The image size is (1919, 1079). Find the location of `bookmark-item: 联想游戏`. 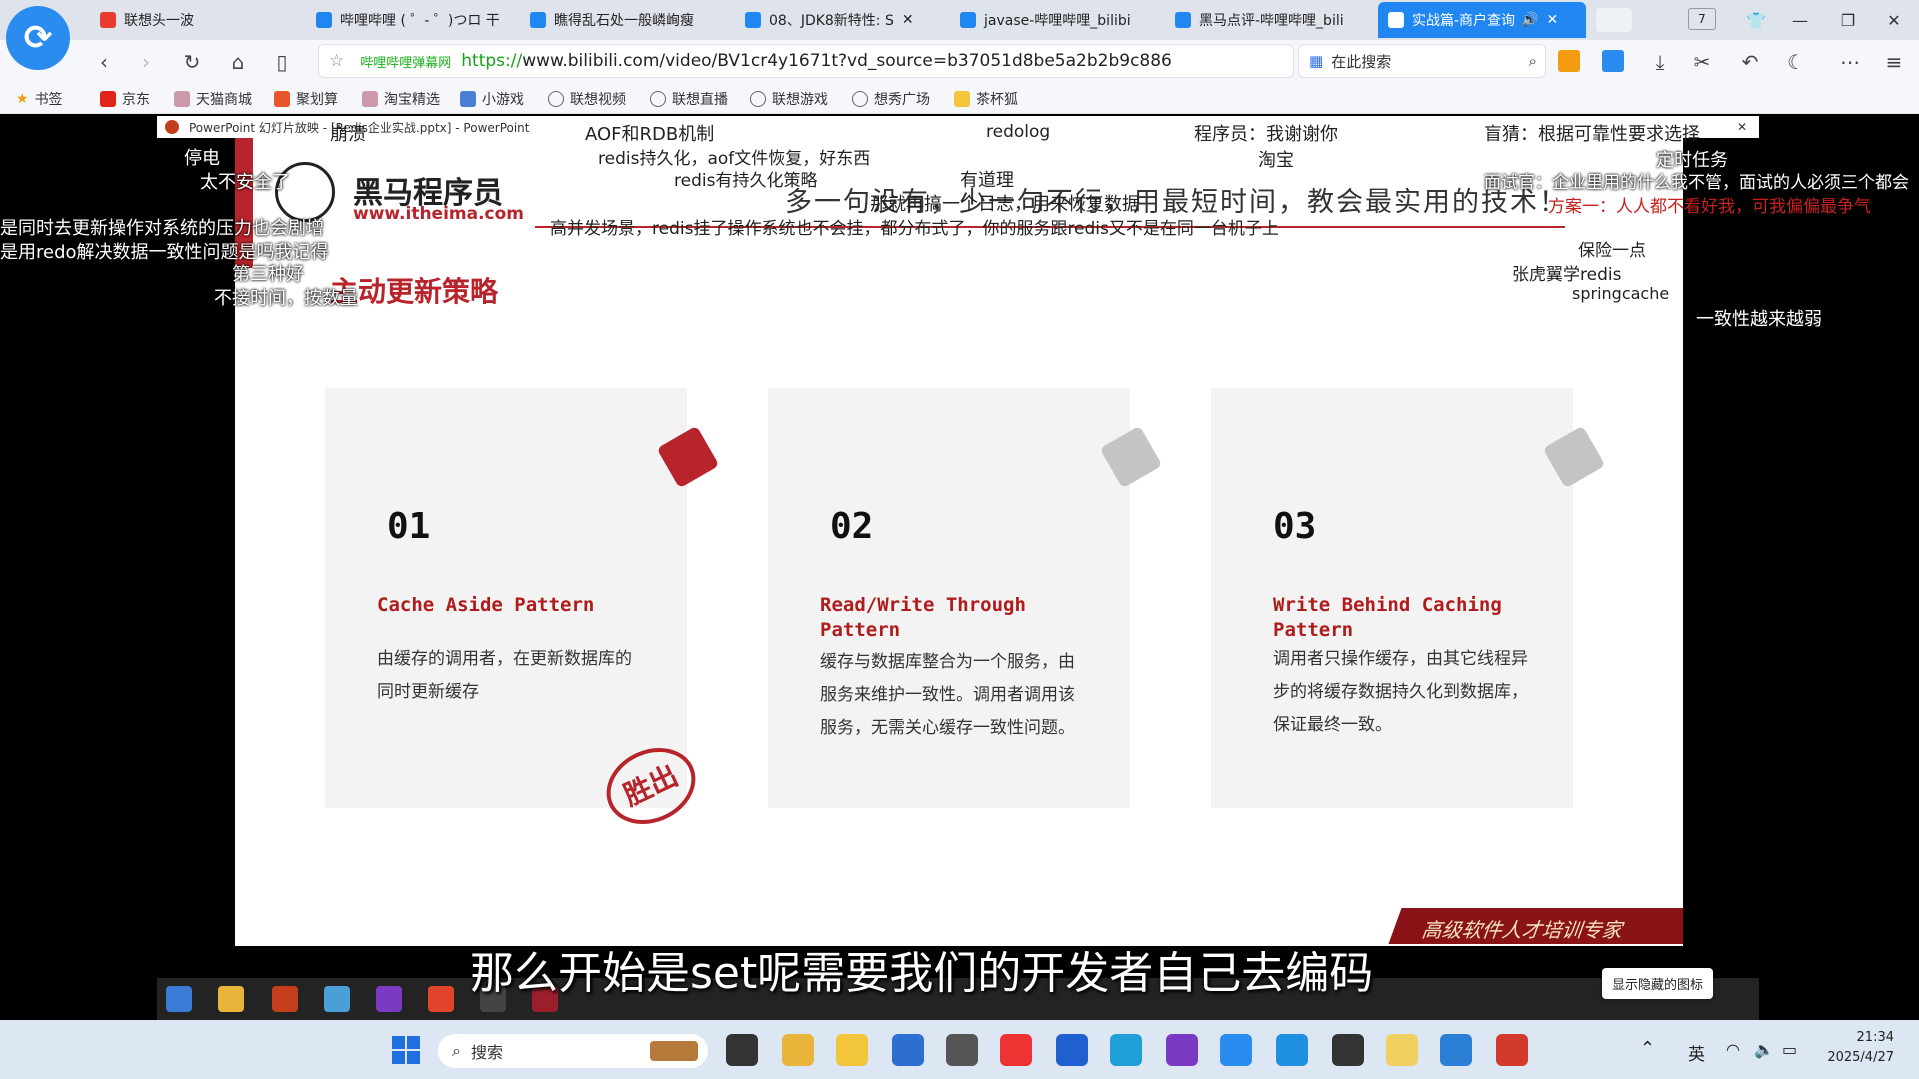

bookmark-item: 联想游戏 is located at coordinates (789, 99).